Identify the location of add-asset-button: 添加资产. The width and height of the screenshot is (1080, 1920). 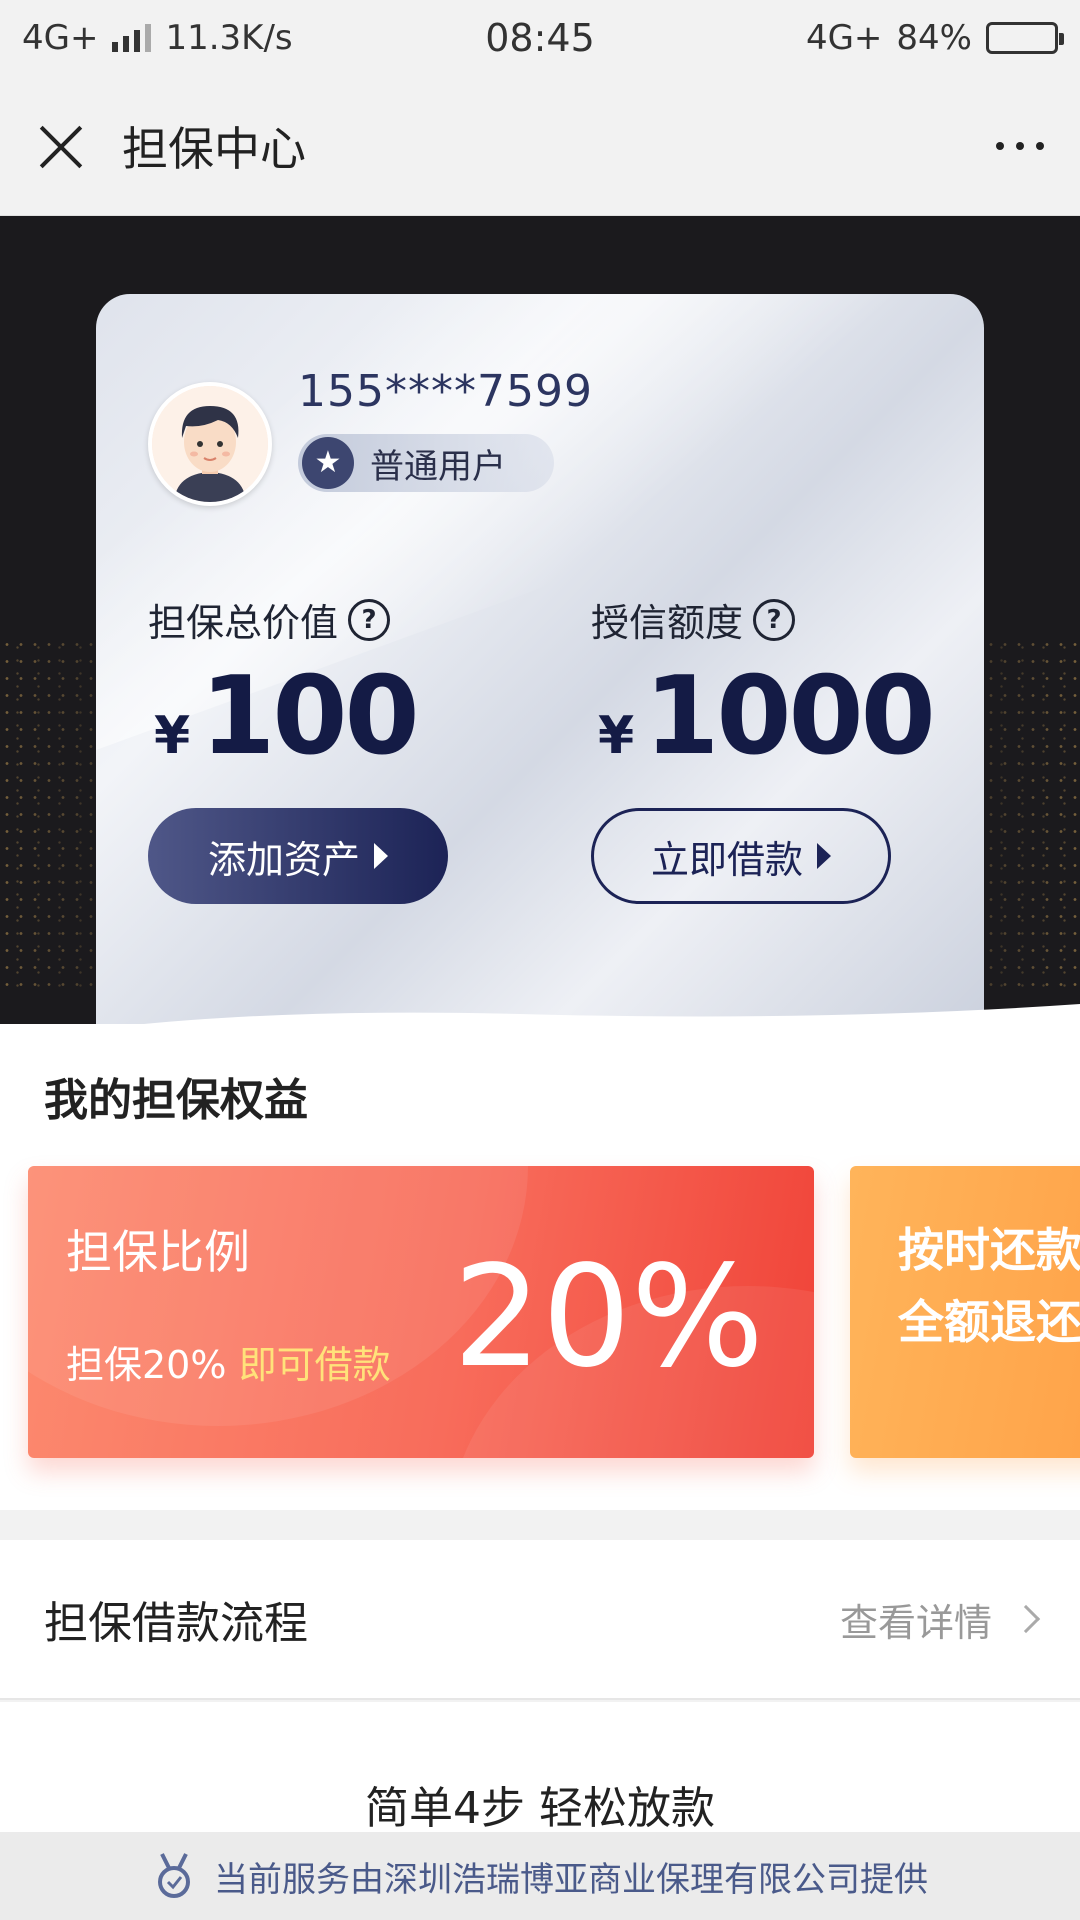
(298, 856).